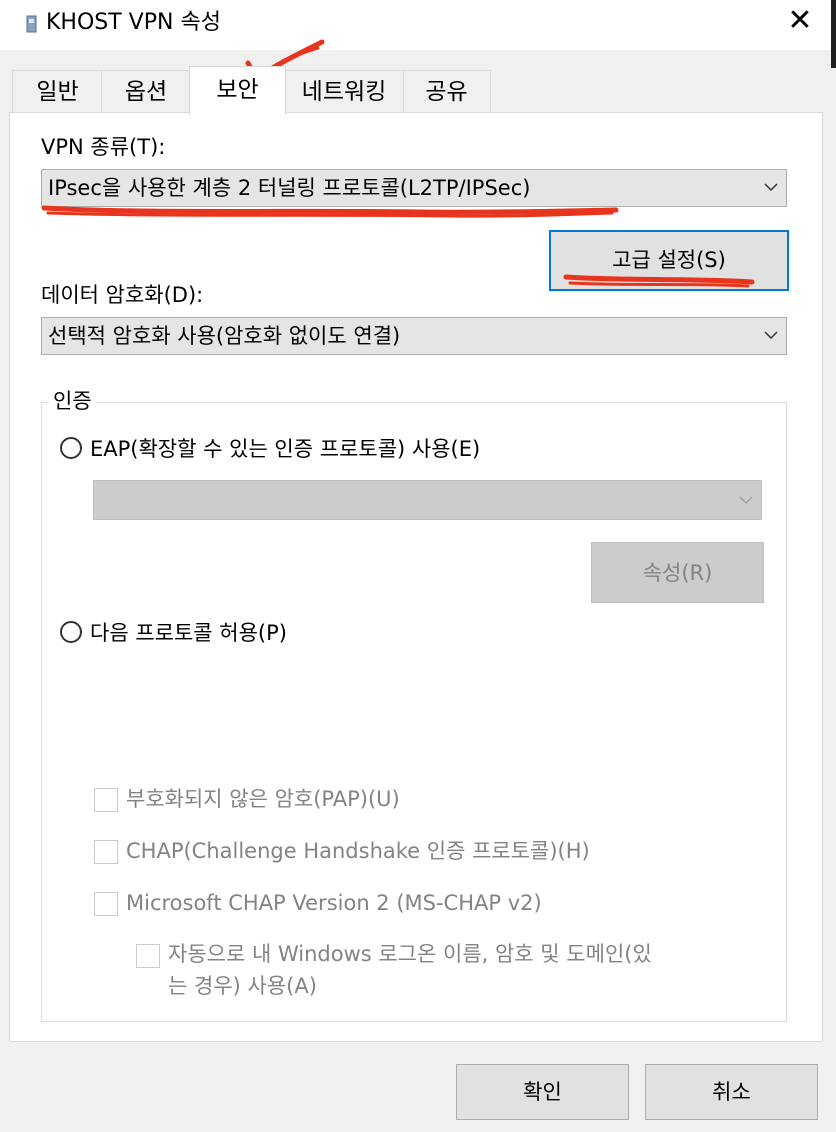 The height and width of the screenshot is (1132, 836). What do you see at coordinates (263, 799) in the screenshot?
I see `pap-label: 부호화되지 않은 암호(PAP)(U)` at bounding box center [263, 799].